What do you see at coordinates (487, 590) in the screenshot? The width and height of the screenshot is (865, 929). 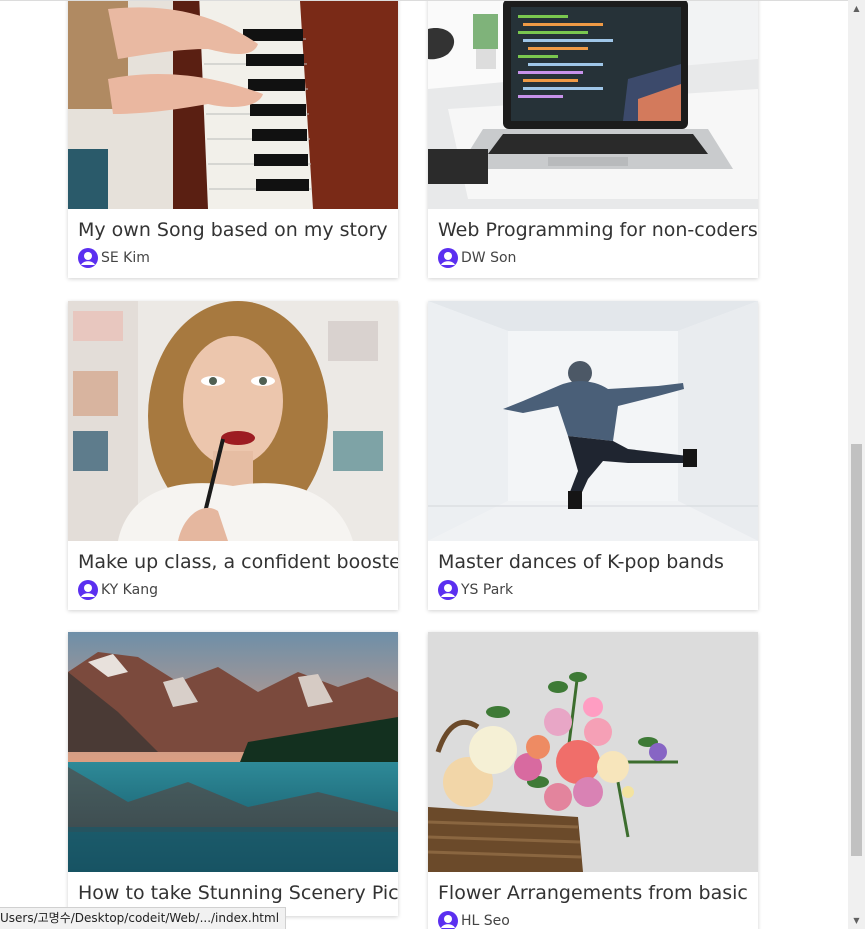 I see `author-name: YS Park` at bounding box center [487, 590].